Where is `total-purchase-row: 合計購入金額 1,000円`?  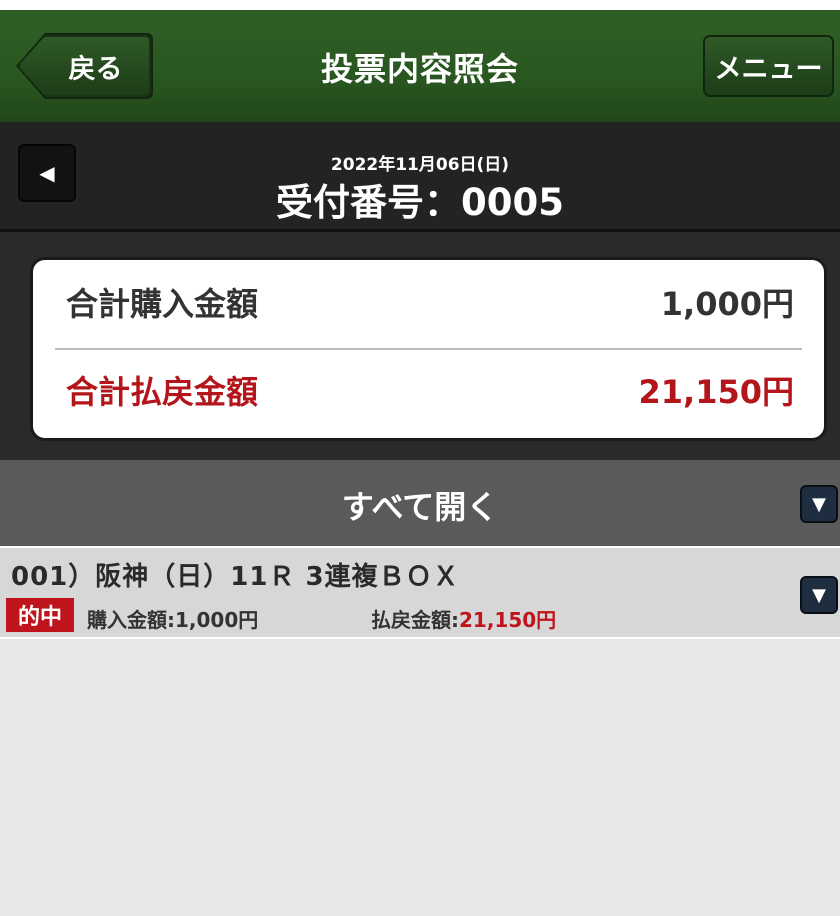 total-purchase-row: 合計購入金額 1,000円 is located at coordinates (430, 302).